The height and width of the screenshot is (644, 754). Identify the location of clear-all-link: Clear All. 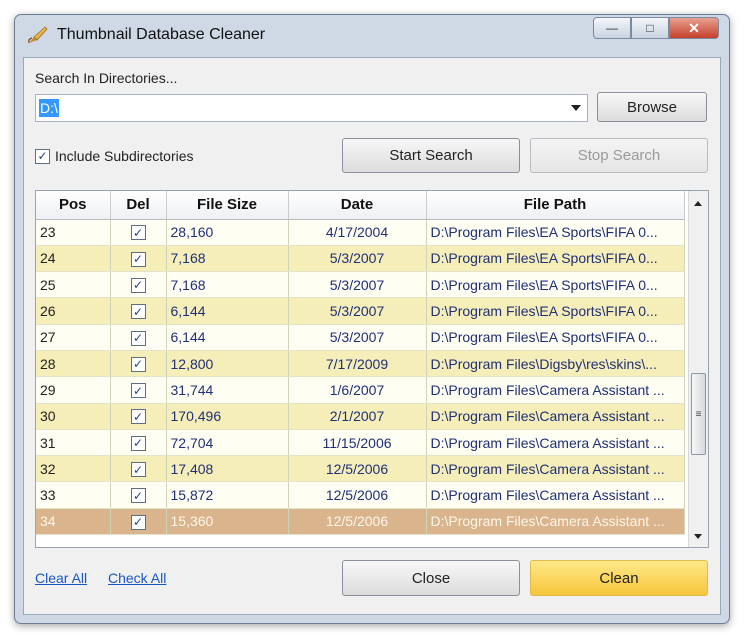
(61, 578).